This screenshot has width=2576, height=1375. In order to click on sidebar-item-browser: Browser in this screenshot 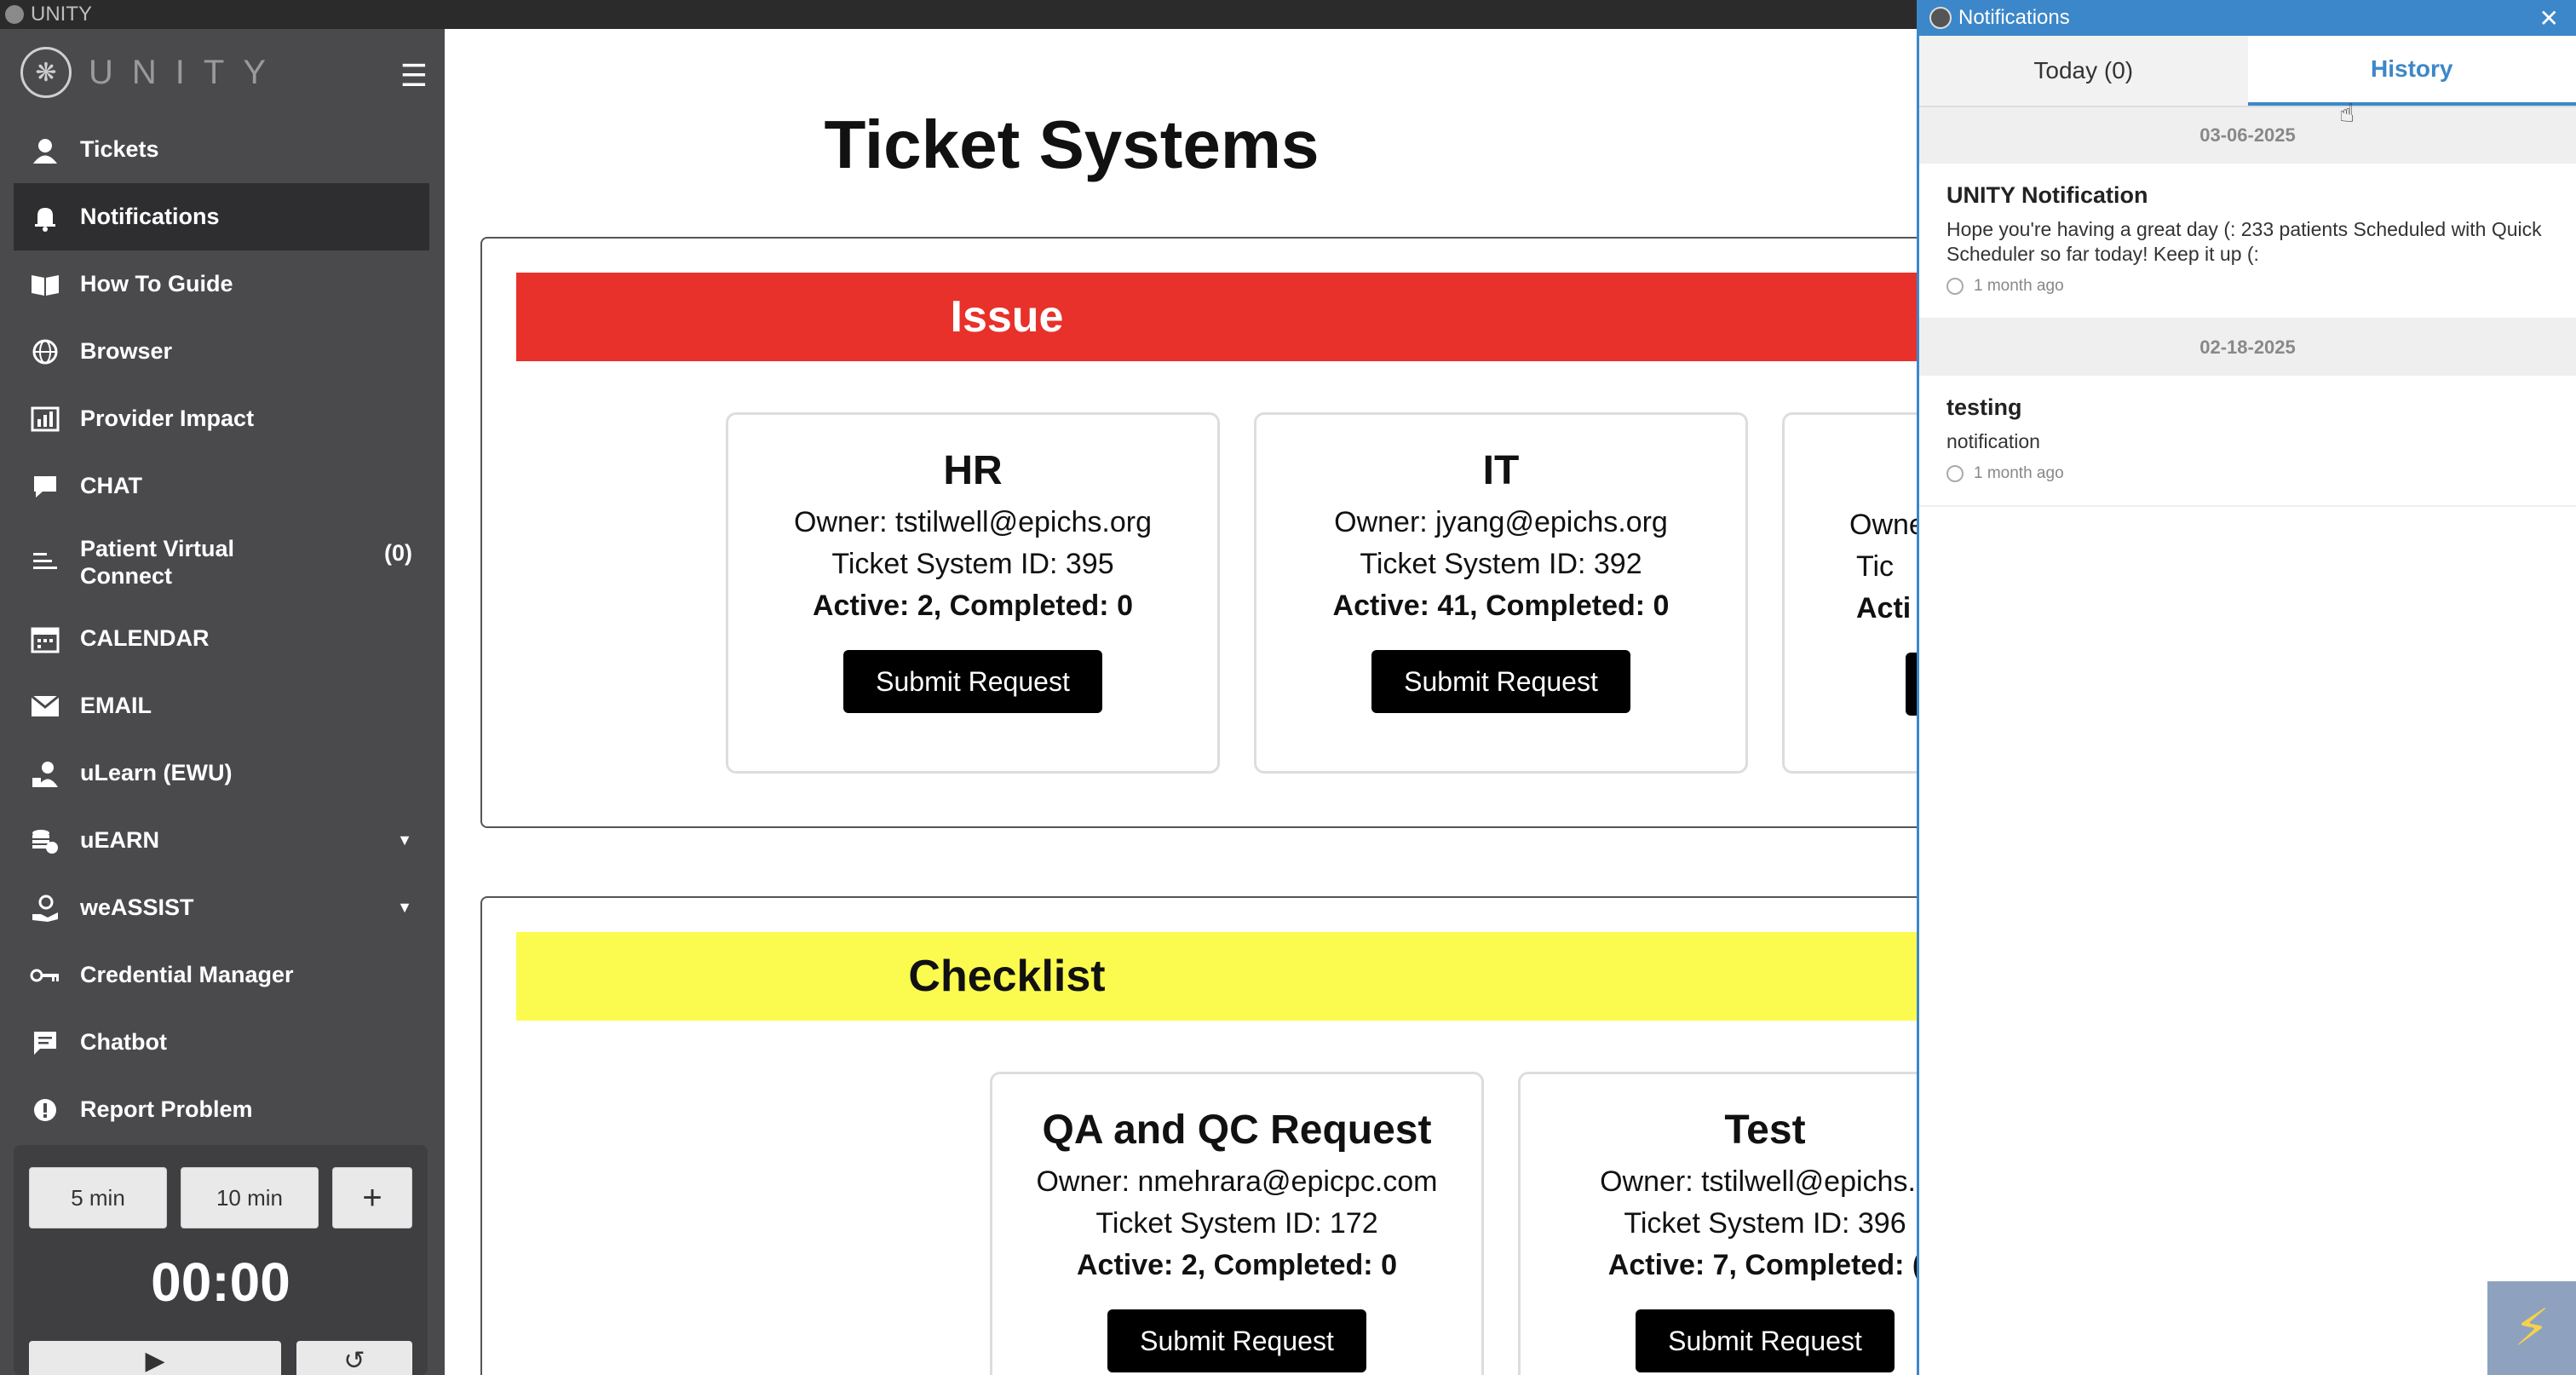, I will do `click(223, 351)`.